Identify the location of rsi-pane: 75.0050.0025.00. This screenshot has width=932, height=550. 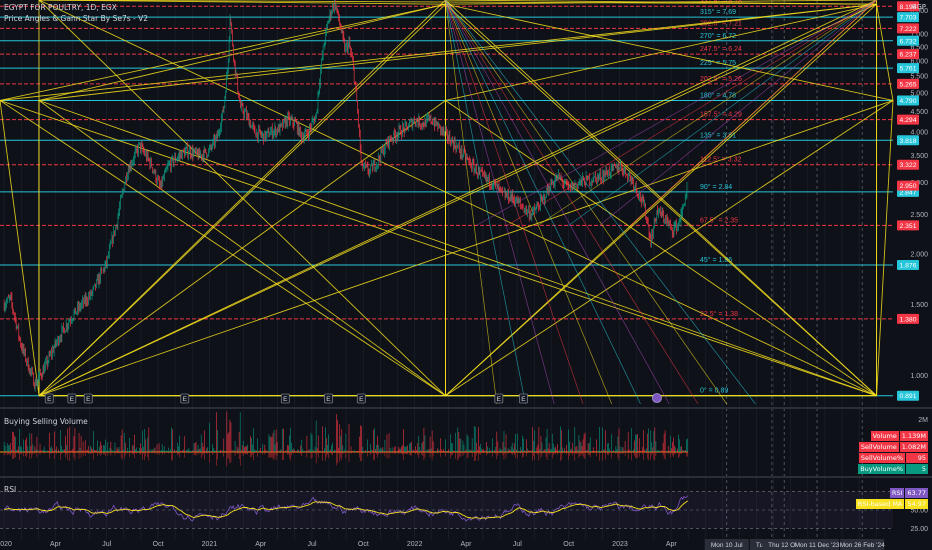
(464, 511).